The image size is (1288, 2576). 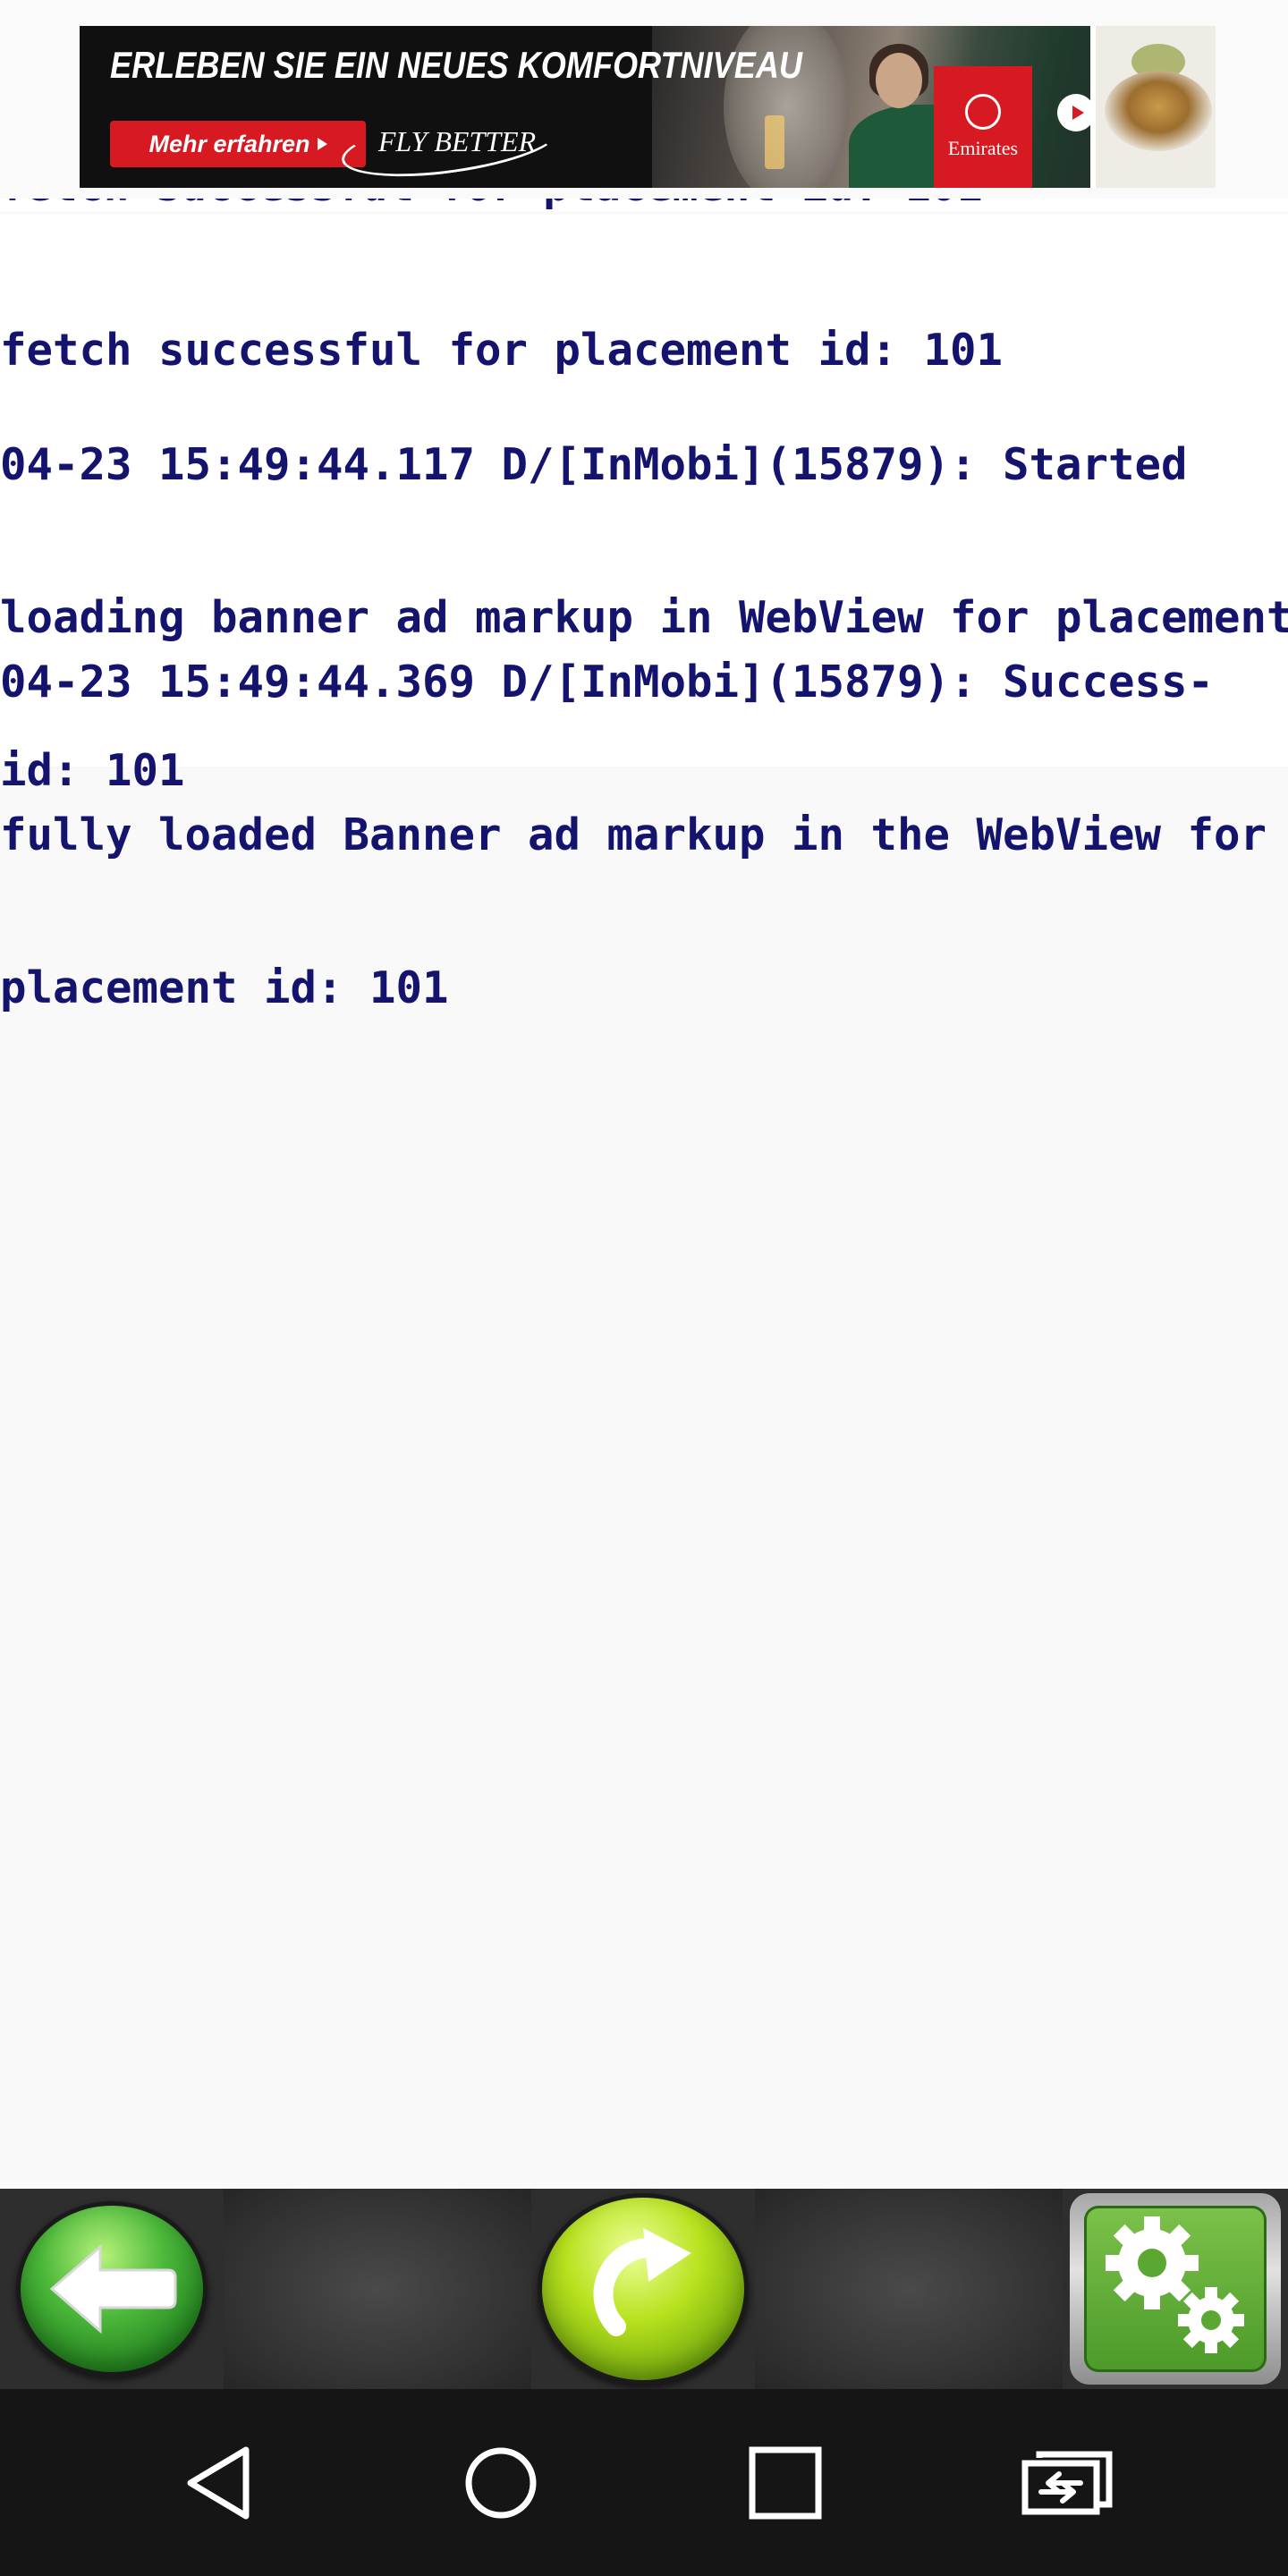 I want to click on settings-button-face, so click(x=1175, y=2289).